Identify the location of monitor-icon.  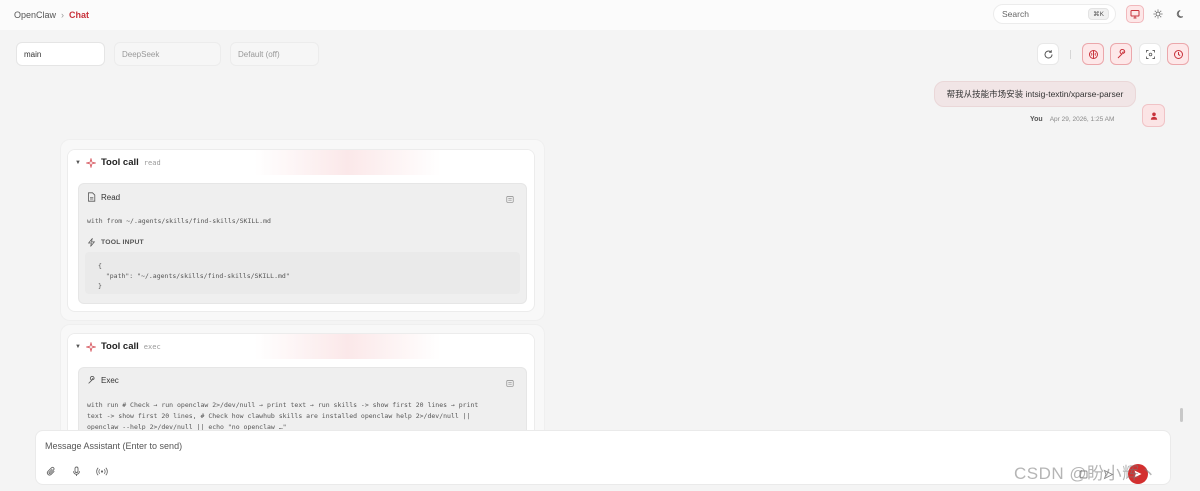
(1135, 14).